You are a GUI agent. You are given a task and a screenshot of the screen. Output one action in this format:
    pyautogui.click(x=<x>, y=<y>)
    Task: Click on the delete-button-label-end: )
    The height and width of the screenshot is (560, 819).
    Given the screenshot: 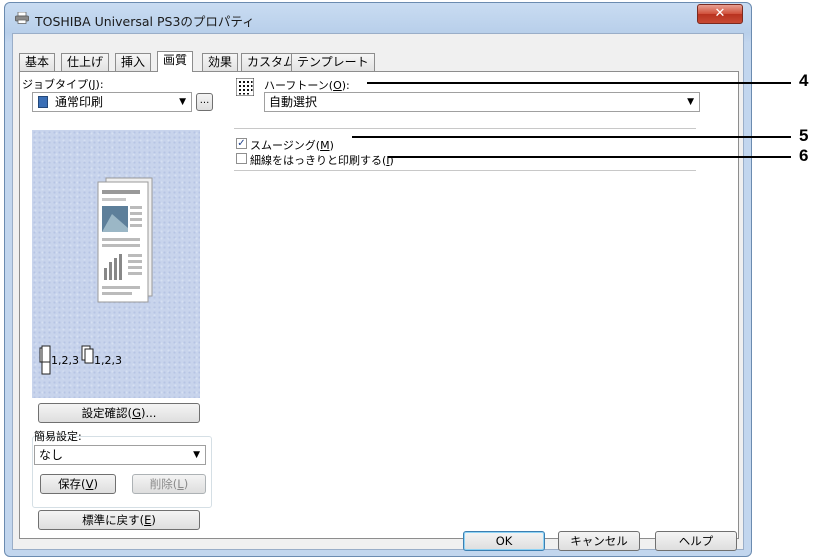 What is the action you would take?
    pyautogui.click(x=186, y=484)
    